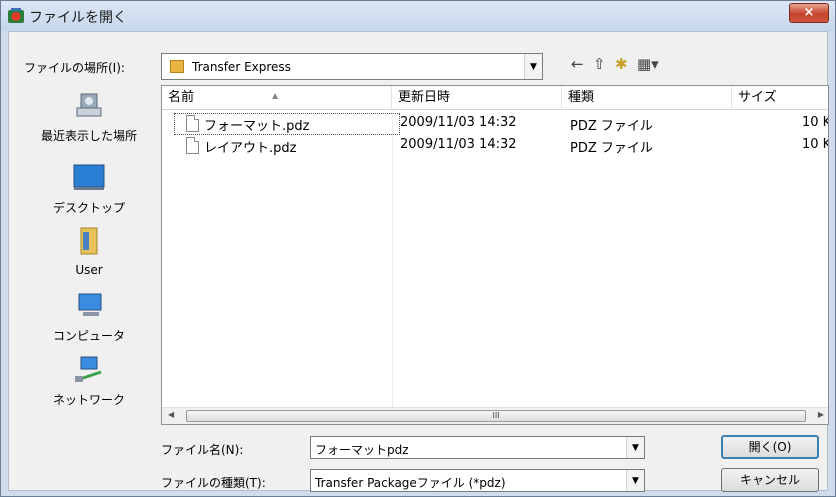 This screenshot has width=836, height=497. Describe the element at coordinates (89, 270) in the screenshot. I see `place-label: User` at that location.